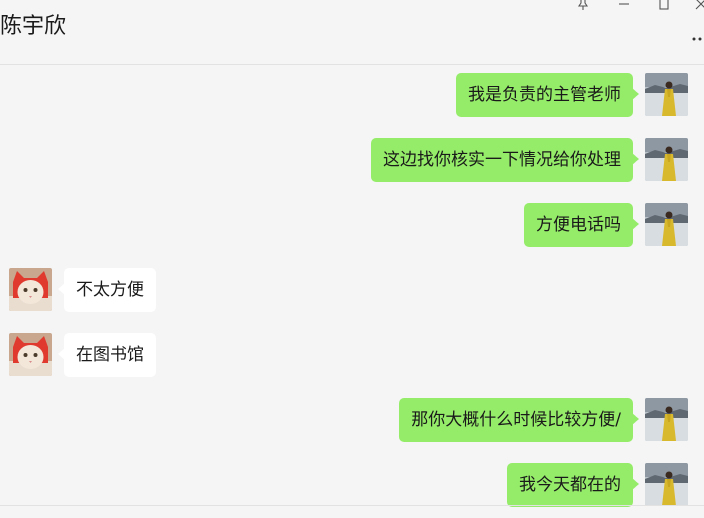 The width and height of the screenshot is (704, 518). What do you see at coordinates (33, 26) in the screenshot?
I see `contact-name: 陈宇欣` at bounding box center [33, 26].